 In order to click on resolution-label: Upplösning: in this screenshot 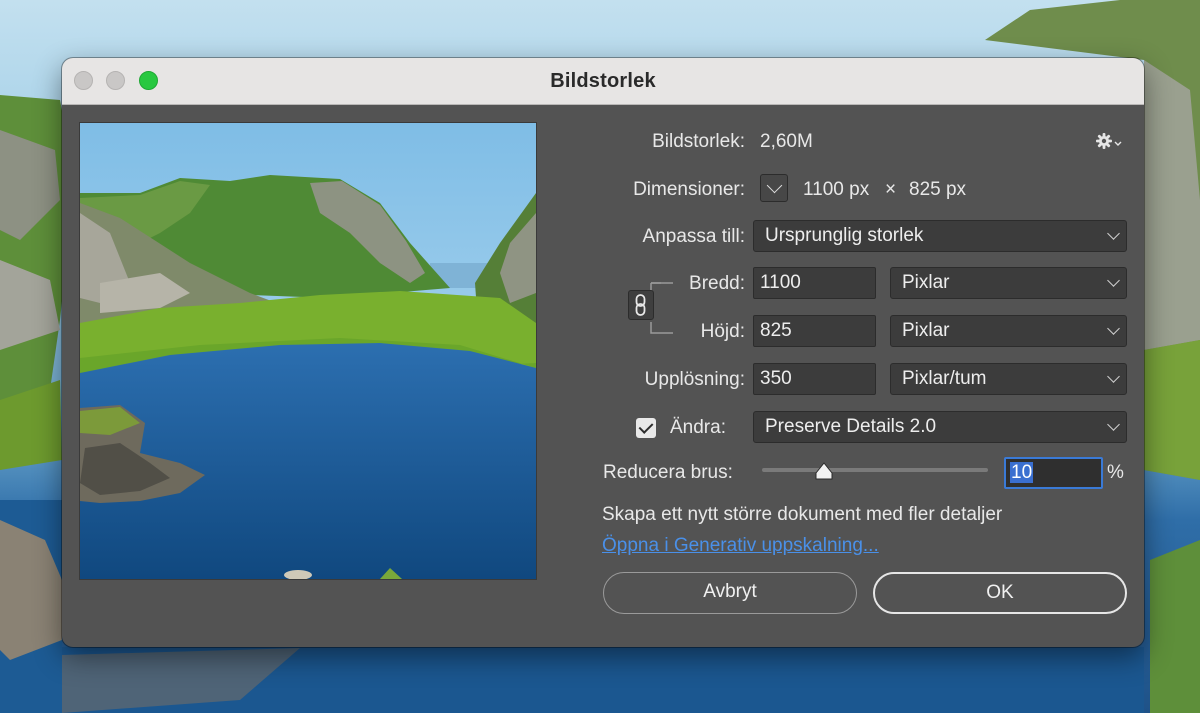, I will do `click(694, 379)`.